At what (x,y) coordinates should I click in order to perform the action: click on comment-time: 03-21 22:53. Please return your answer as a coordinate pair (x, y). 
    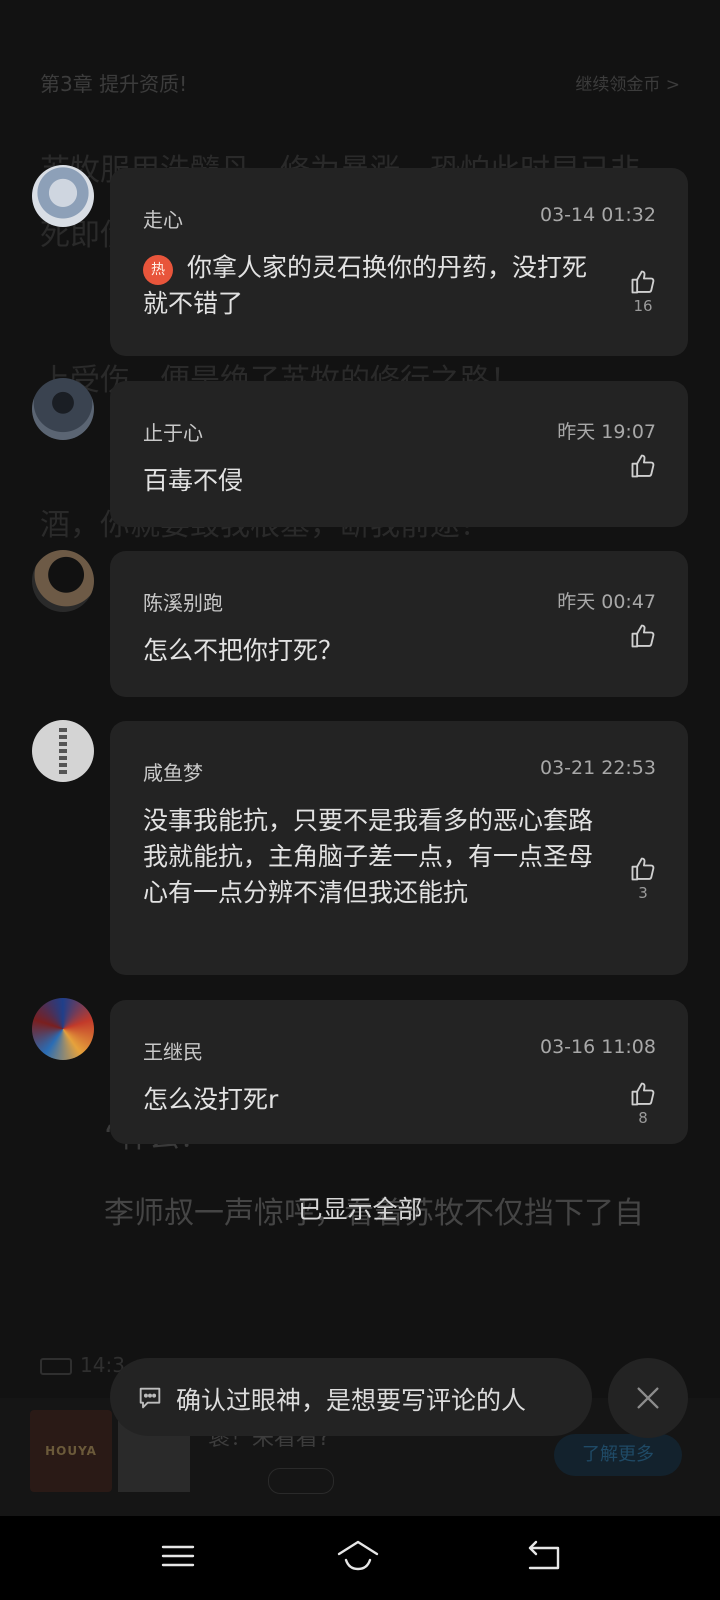
    Looking at the image, I should click on (597, 768).